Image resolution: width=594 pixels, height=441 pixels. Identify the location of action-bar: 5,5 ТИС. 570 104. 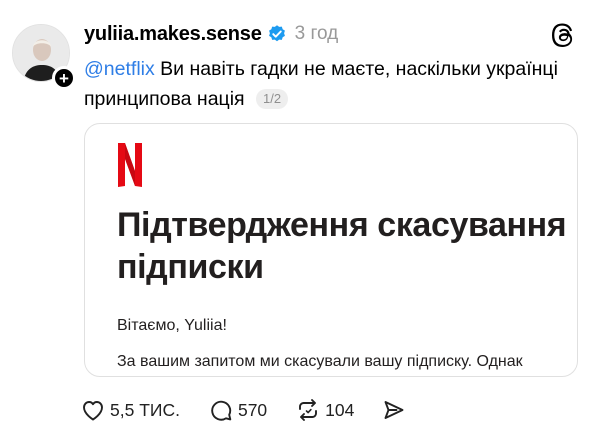
(257, 410).